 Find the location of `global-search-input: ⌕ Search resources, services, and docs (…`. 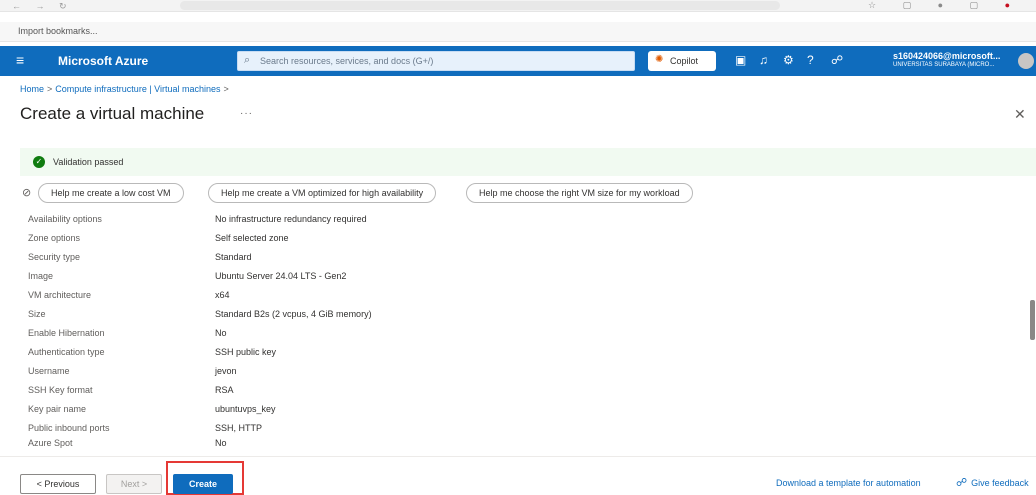

global-search-input: ⌕ Search resources, services, and docs (… is located at coordinates (436, 61).